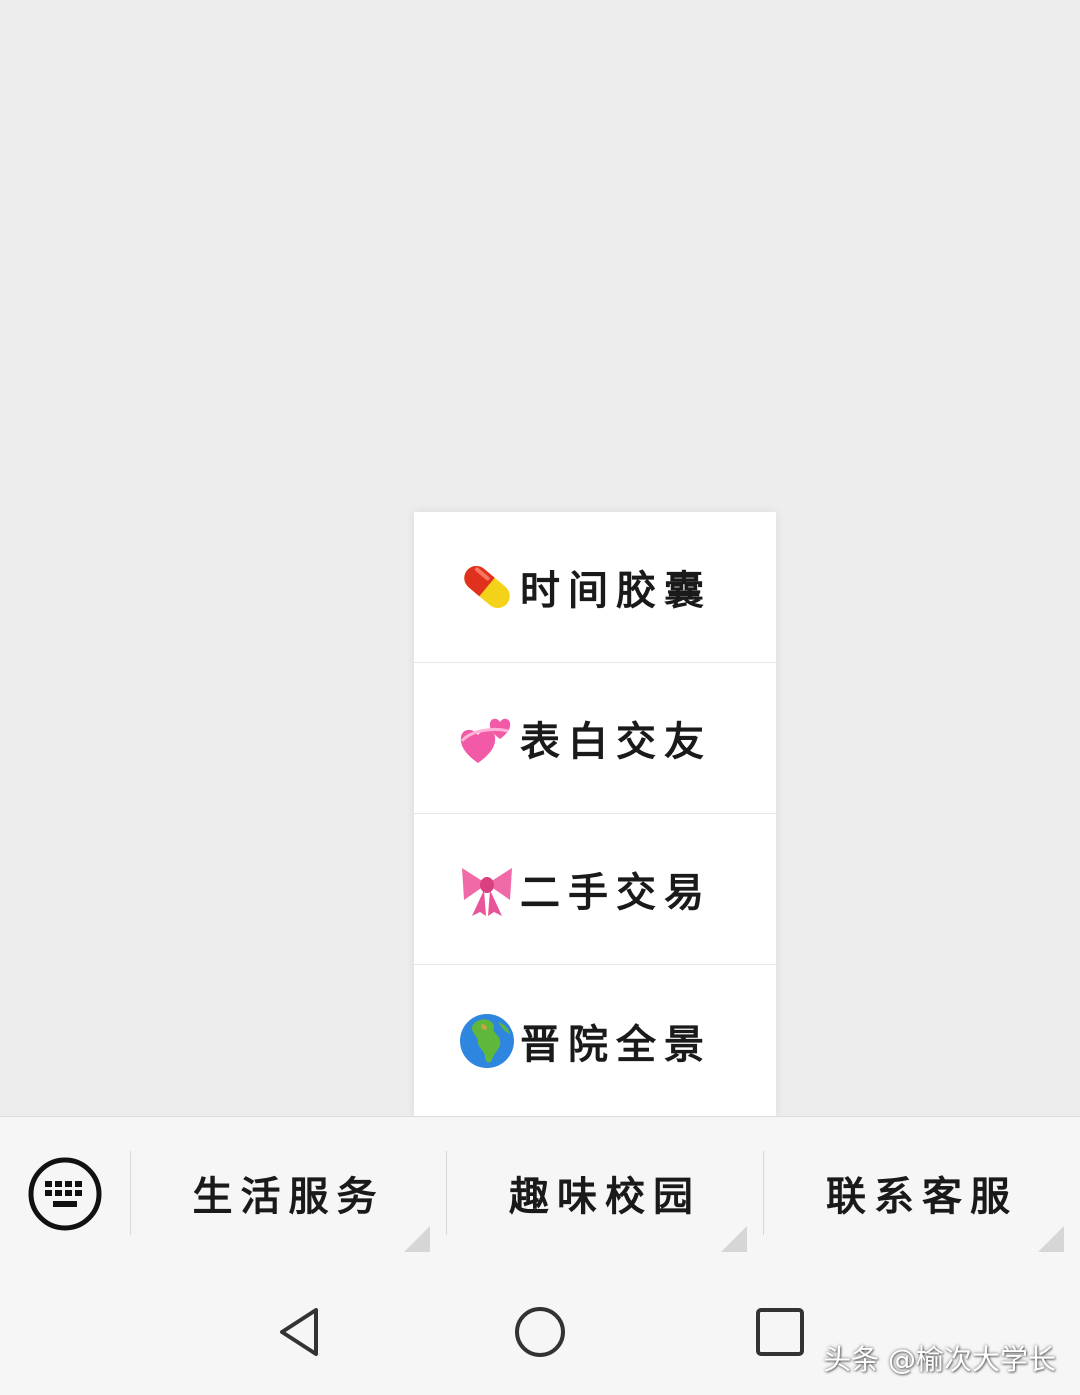 The height and width of the screenshot is (1395, 1080). I want to click on system-nav-bar: 头条 @榆次大学长, so click(540, 1331).